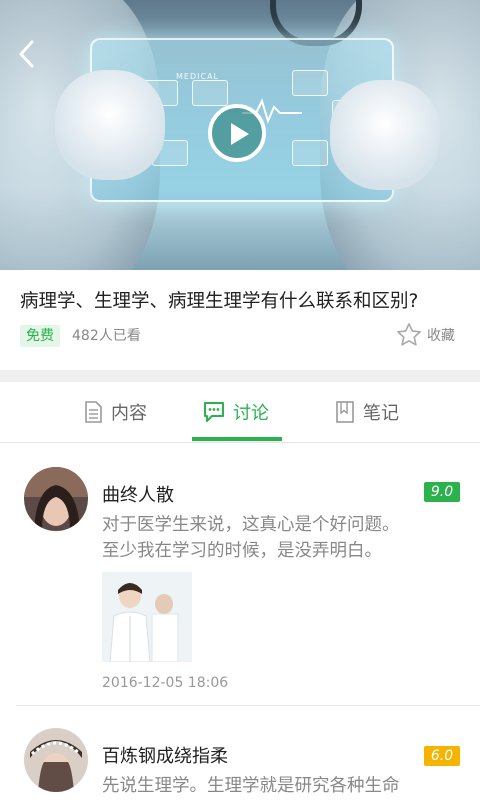  What do you see at coordinates (106, 336) in the screenshot?
I see `view-count: 482人已看` at bounding box center [106, 336].